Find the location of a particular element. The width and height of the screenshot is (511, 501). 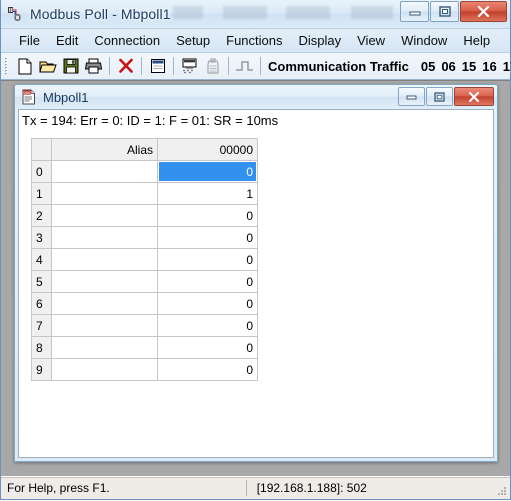

poll-definition-icon is located at coordinates (189, 66).